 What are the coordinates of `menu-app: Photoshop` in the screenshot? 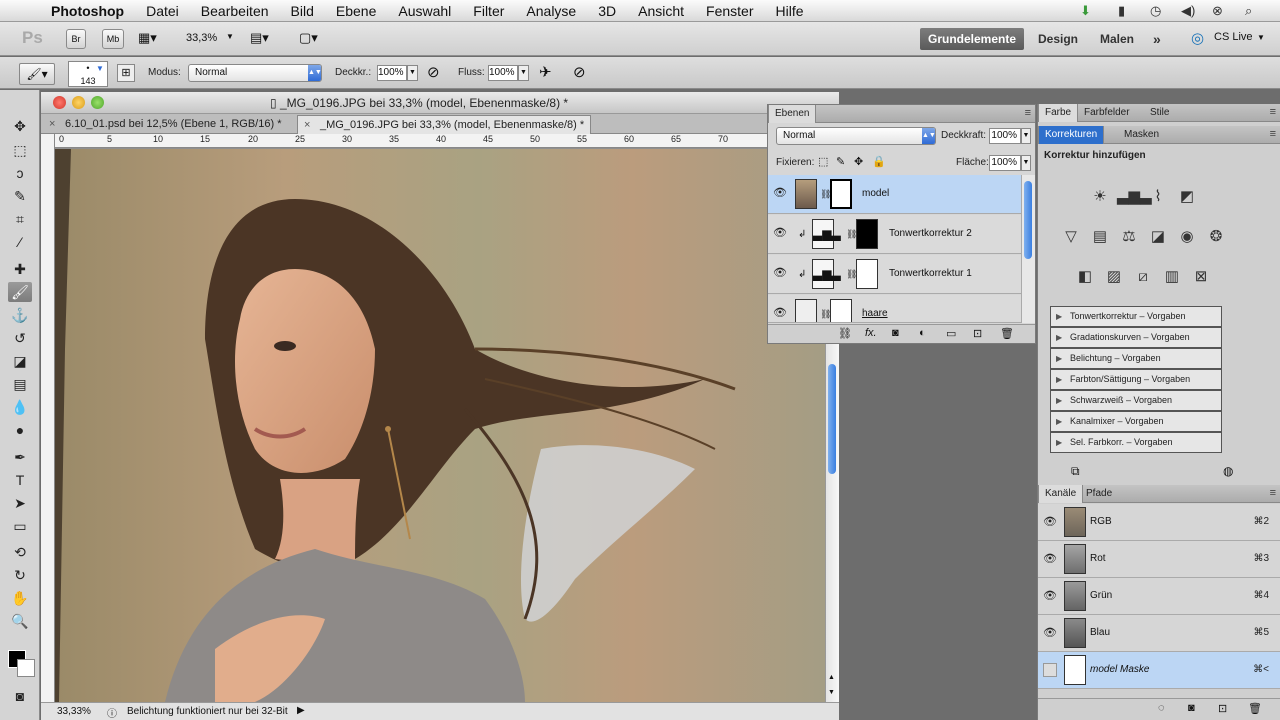 It's located at (87, 11).